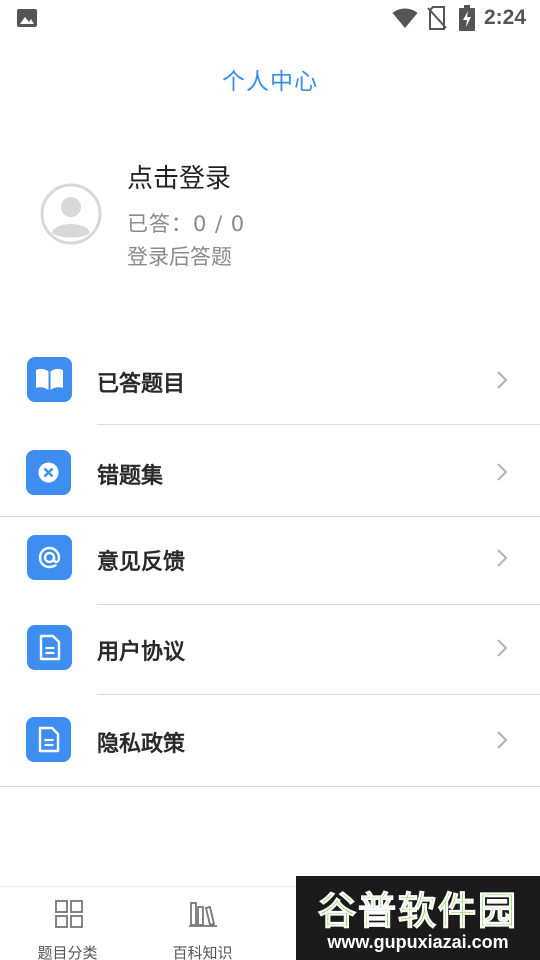  What do you see at coordinates (418, 942) in the screenshot?
I see `watermark-url: www.gupuxiazai.com` at bounding box center [418, 942].